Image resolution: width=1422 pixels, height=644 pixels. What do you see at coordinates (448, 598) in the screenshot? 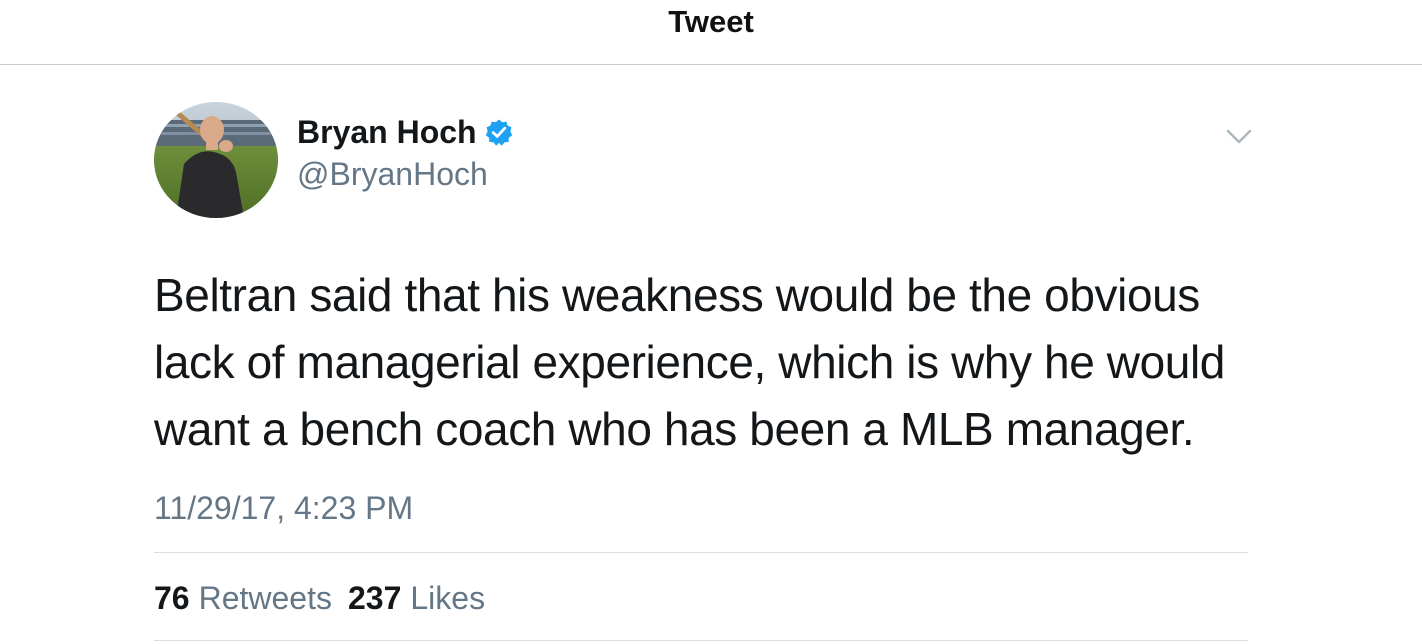
I see `likes-label: Likes` at bounding box center [448, 598].